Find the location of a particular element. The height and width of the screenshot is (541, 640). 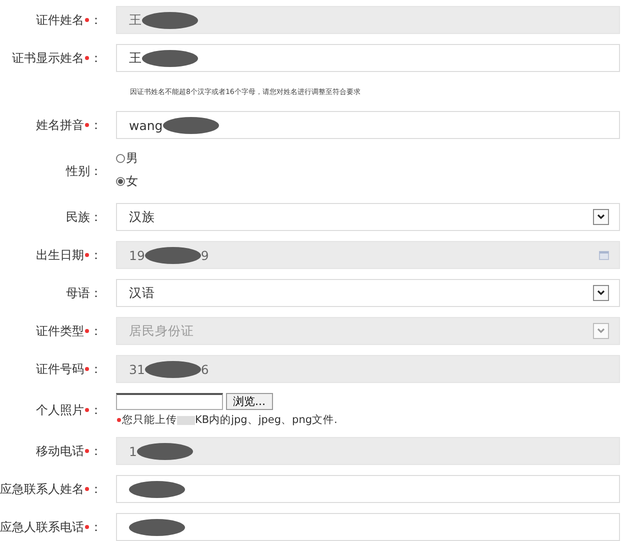

input-field: wang is located at coordinates (368, 125).